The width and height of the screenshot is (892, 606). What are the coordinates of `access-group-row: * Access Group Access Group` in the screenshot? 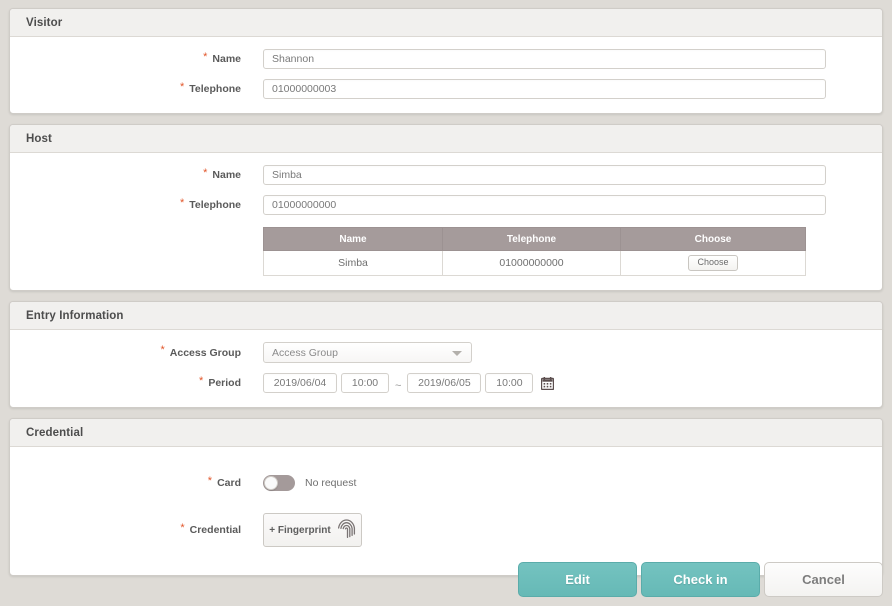 It's located at (446, 352).